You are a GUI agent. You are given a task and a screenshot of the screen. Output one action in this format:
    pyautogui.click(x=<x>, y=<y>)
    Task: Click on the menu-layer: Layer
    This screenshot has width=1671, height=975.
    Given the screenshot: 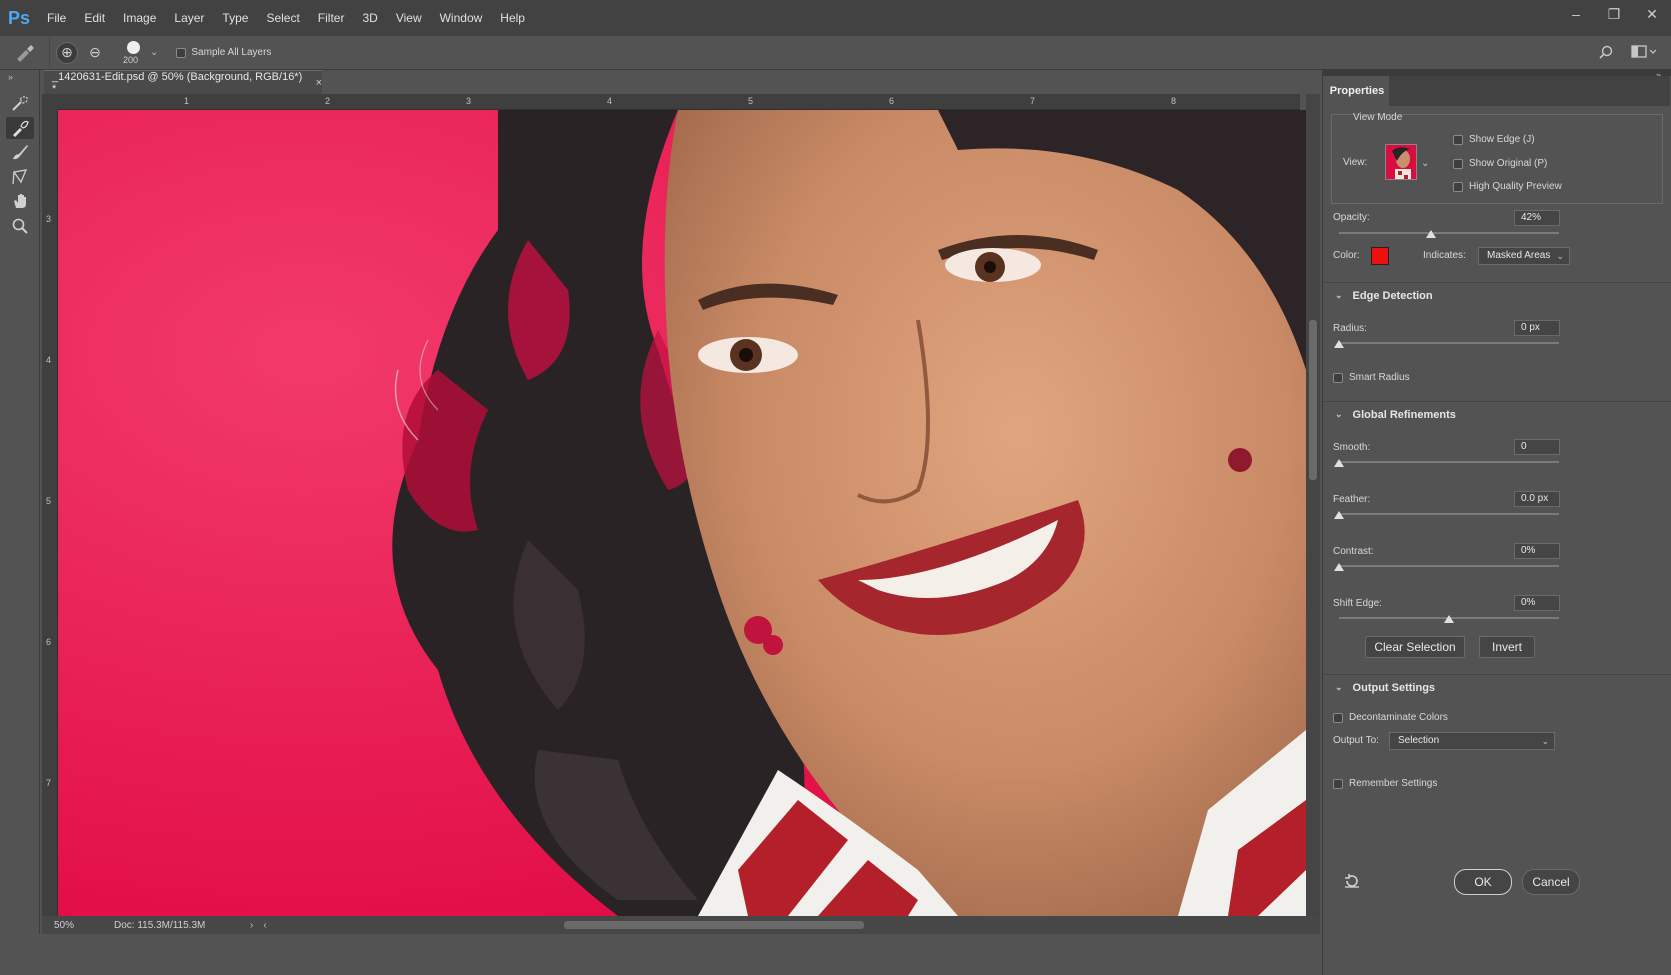 What is the action you would take?
    pyautogui.click(x=189, y=18)
    